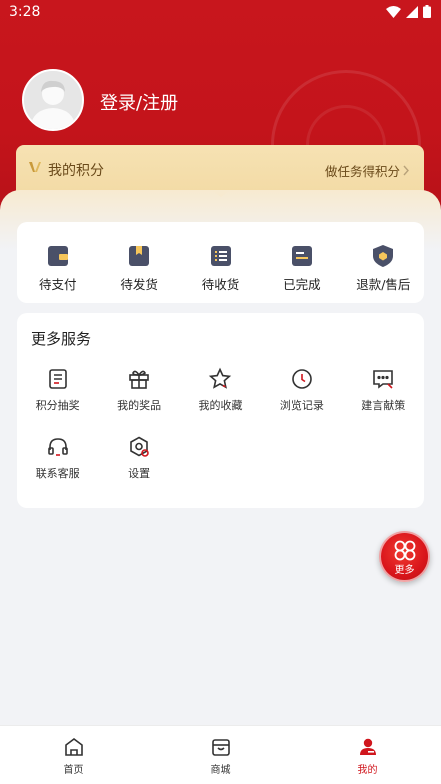 This screenshot has height=784, width=441. I want to click on tab-mine: 我的, so click(367, 755).